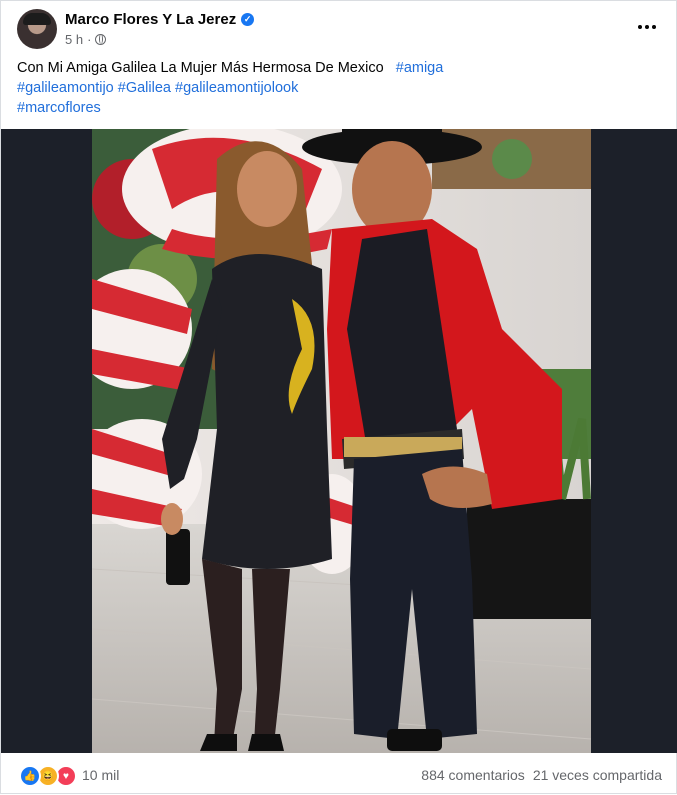 The width and height of the screenshot is (677, 795). Describe the element at coordinates (101, 39) in the screenshot. I see `globe-icon` at that location.